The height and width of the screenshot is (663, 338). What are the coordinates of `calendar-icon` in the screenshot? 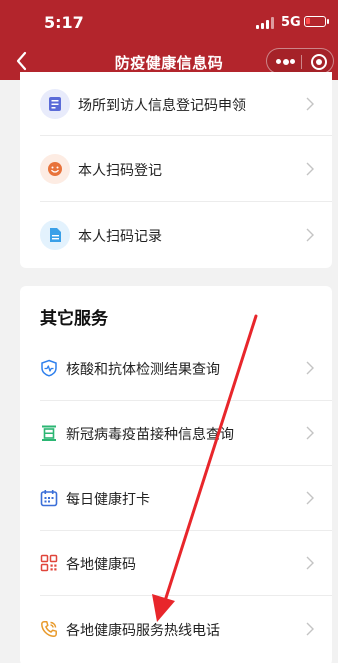 It's located at (49, 498).